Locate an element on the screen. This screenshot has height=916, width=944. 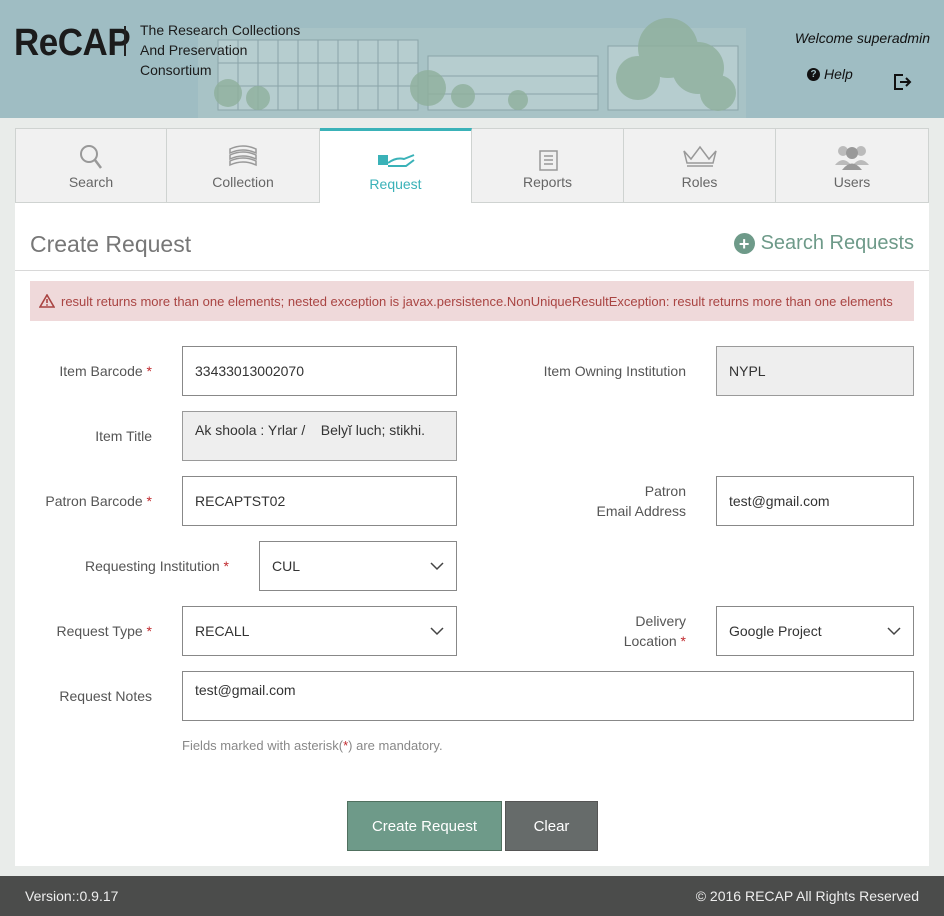
tab-reports: Reports is located at coordinates (548, 165).